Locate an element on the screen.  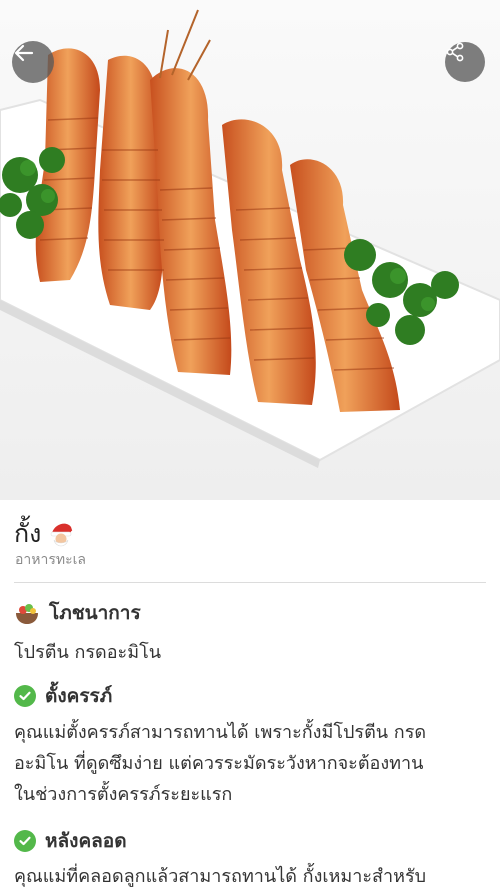
pregnant-text-line: ในช่วงการตั้งครรภ์ระยะแรก is located at coordinates (123, 794).